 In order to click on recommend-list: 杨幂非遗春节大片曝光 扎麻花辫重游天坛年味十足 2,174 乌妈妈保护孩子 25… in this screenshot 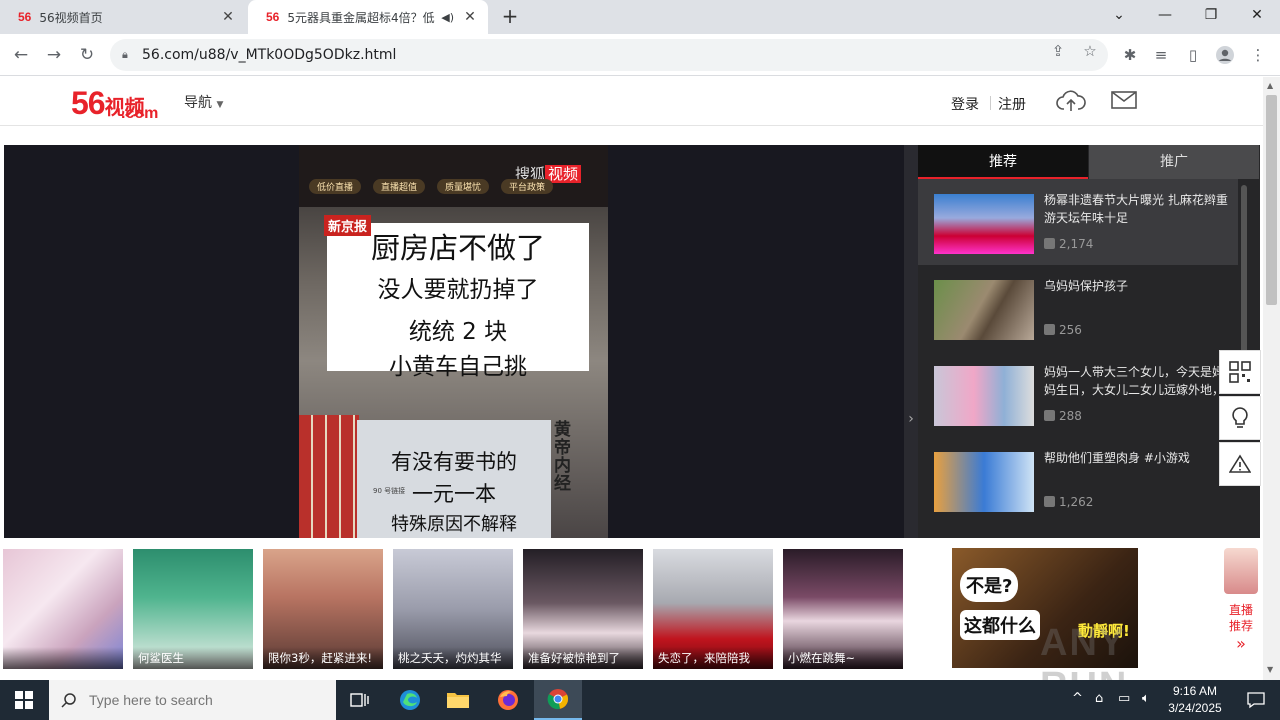, I will do `click(1078, 351)`.